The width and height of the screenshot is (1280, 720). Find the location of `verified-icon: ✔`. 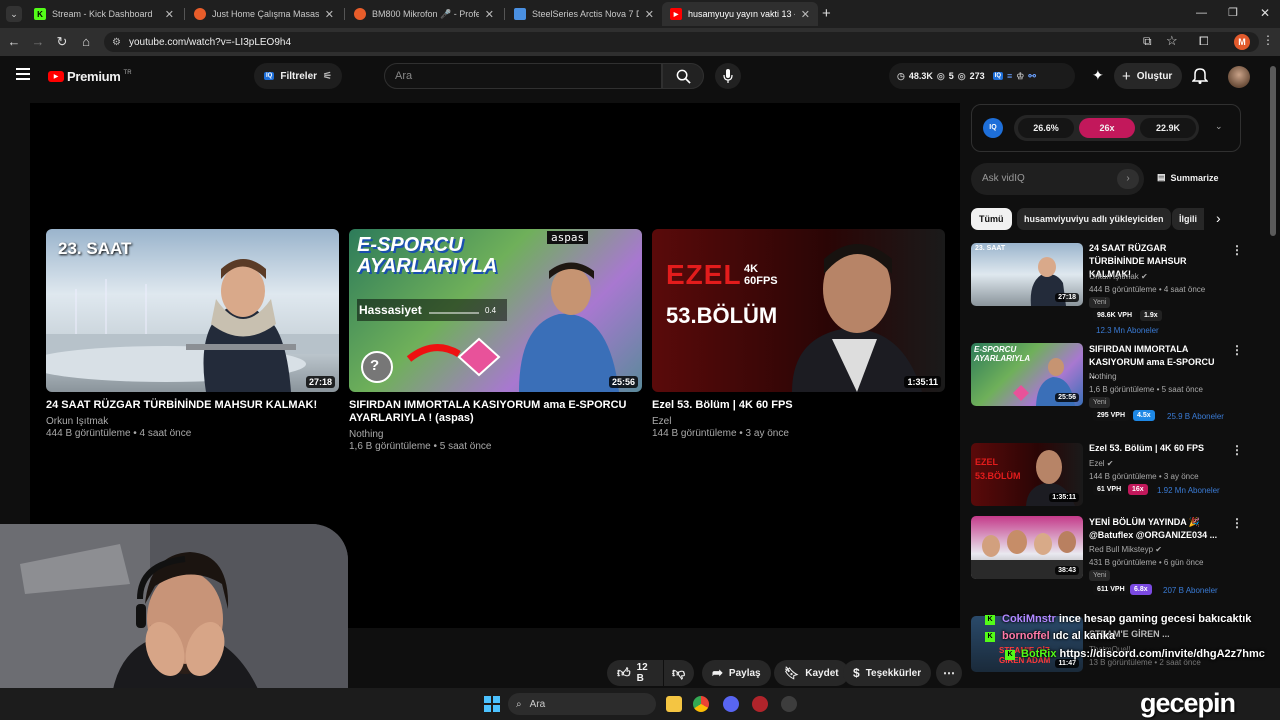

verified-icon: ✔ is located at coordinates (1158, 549).